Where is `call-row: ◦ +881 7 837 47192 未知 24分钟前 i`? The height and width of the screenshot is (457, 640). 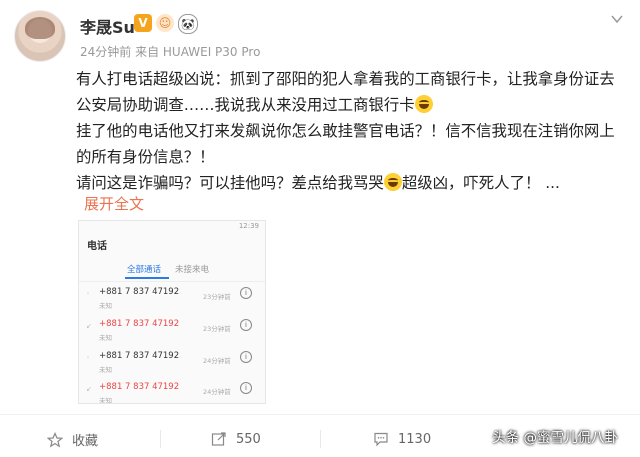 call-row: ◦ +881 7 837 47192 未知 24分钟前 i is located at coordinates (172, 366).